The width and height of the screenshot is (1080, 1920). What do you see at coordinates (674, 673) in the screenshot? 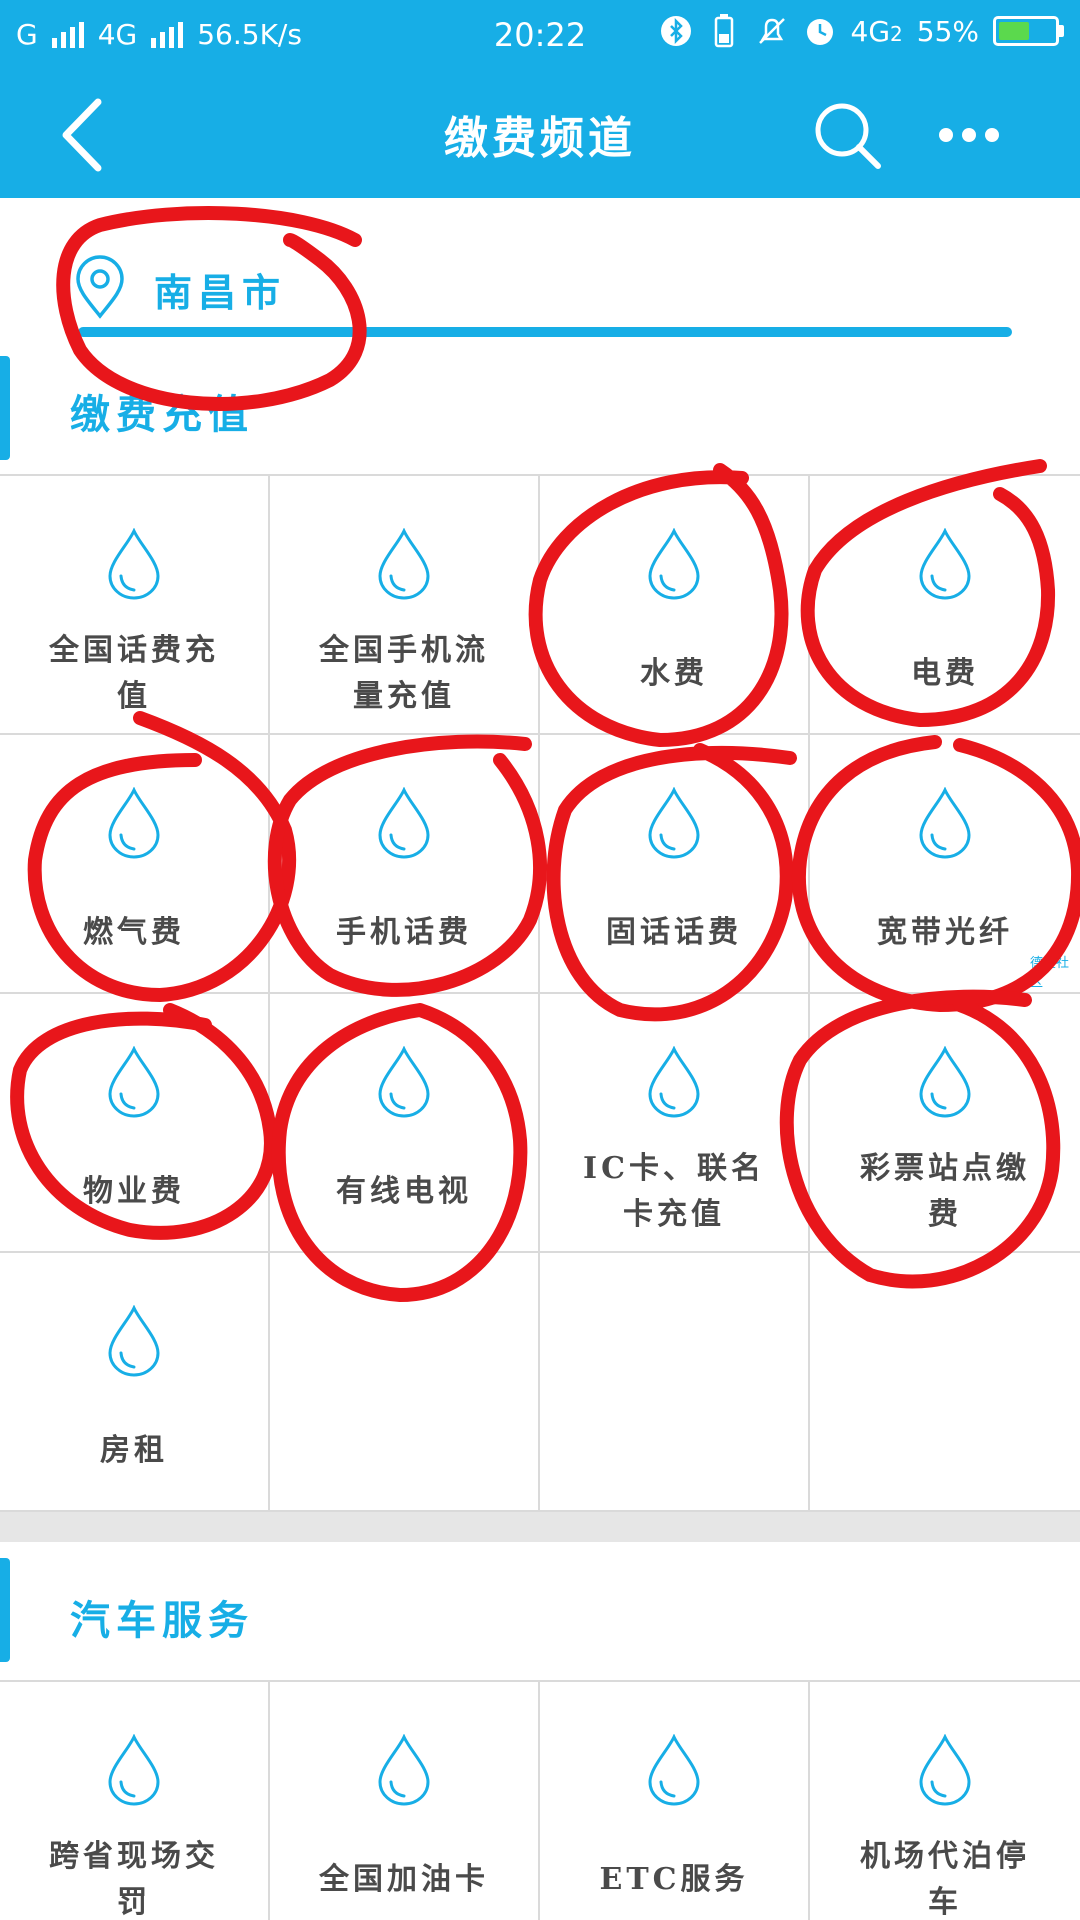
I see `grid-item-label: 水费` at bounding box center [674, 673].